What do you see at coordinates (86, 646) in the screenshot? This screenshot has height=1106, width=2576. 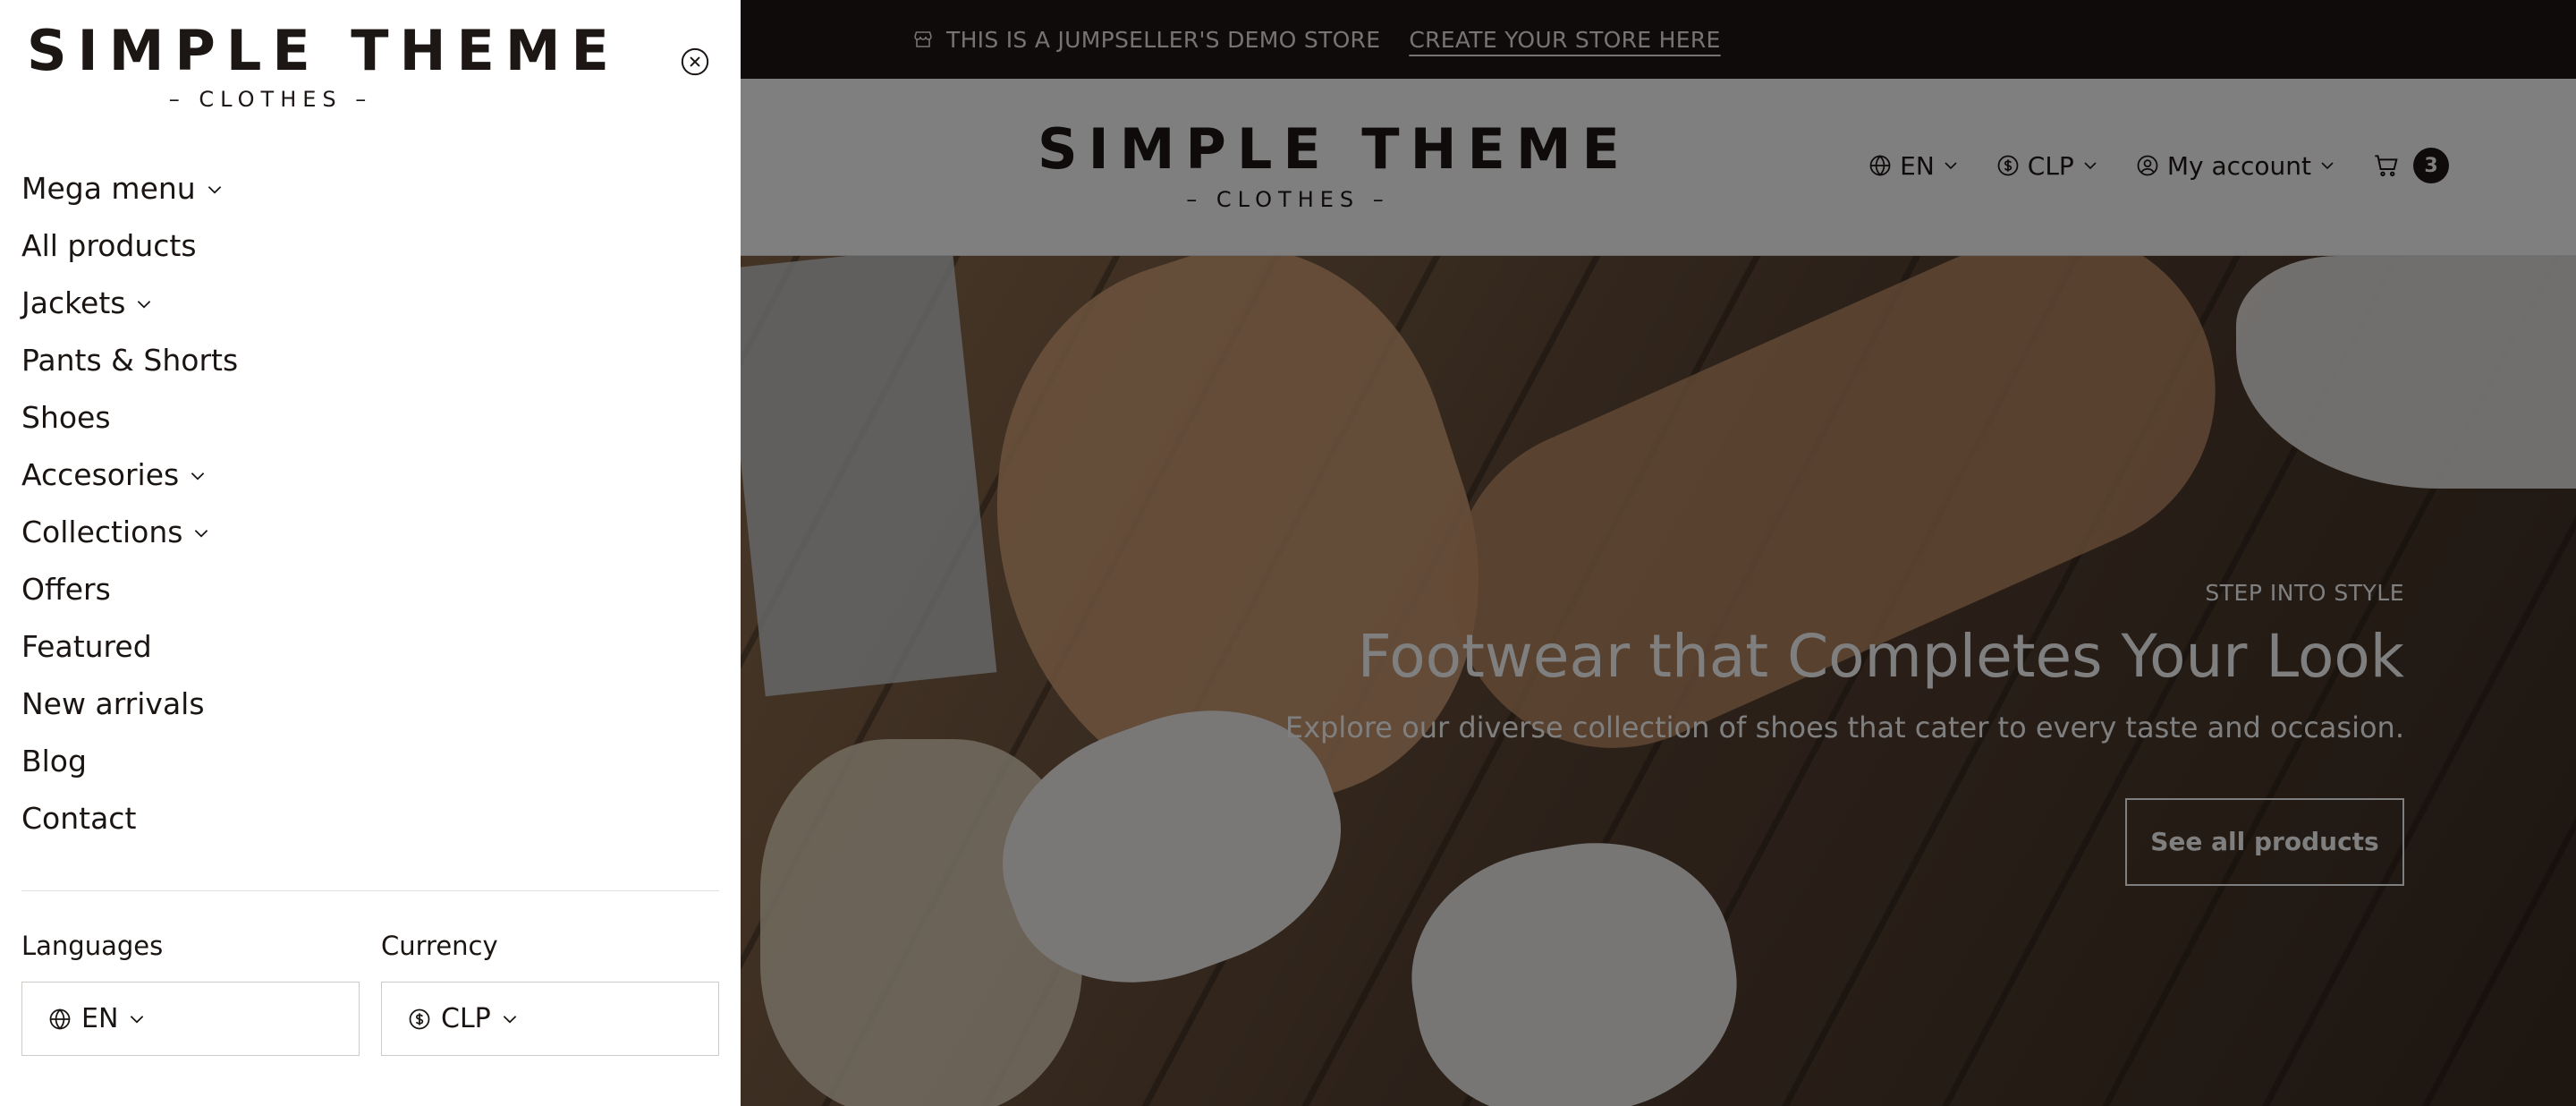 I see `menu-item-label: Featured` at bounding box center [86, 646].